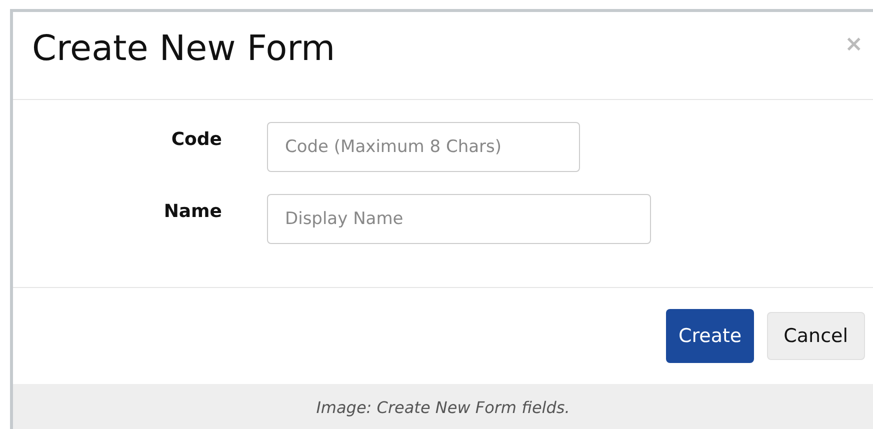 Image resolution: width=873 pixels, height=429 pixels. Describe the element at coordinates (423, 147) in the screenshot. I see `input-field: Code (Maximum 8 Chars)` at that location.